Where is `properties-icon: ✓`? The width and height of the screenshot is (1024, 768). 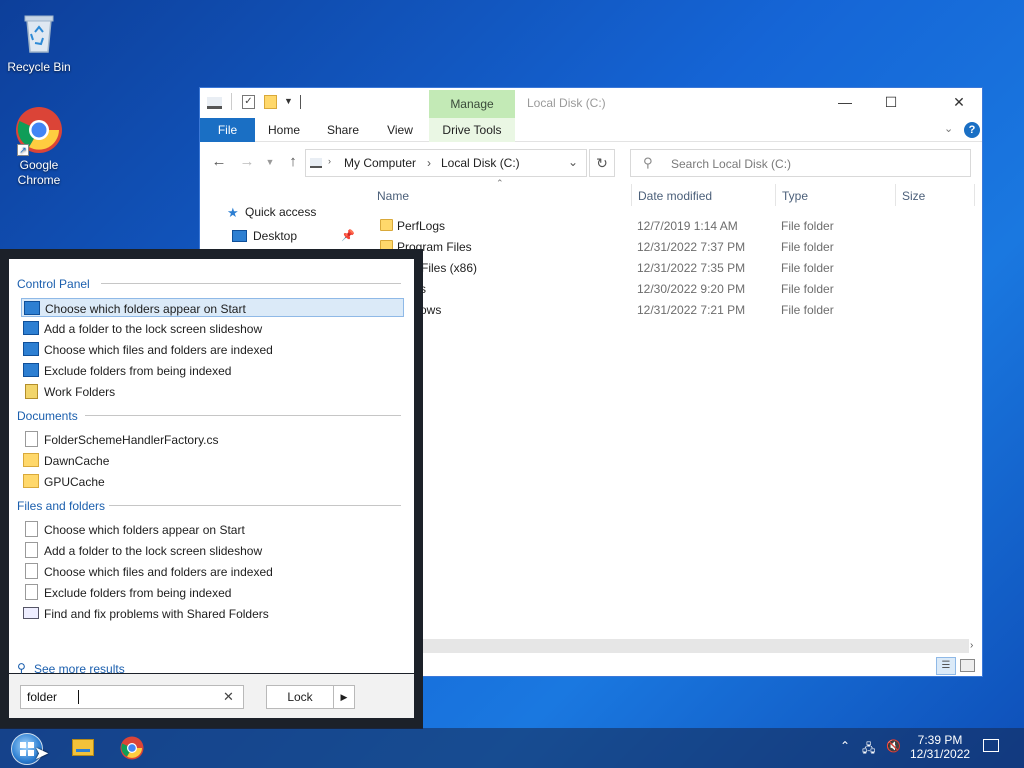
properties-icon: ✓ is located at coordinates (248, 102).